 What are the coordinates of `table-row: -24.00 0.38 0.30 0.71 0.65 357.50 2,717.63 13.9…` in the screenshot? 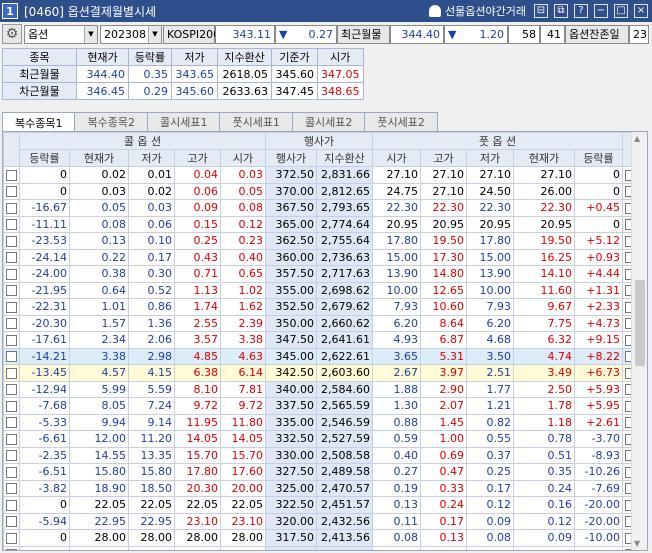 It's located at (321, 274).